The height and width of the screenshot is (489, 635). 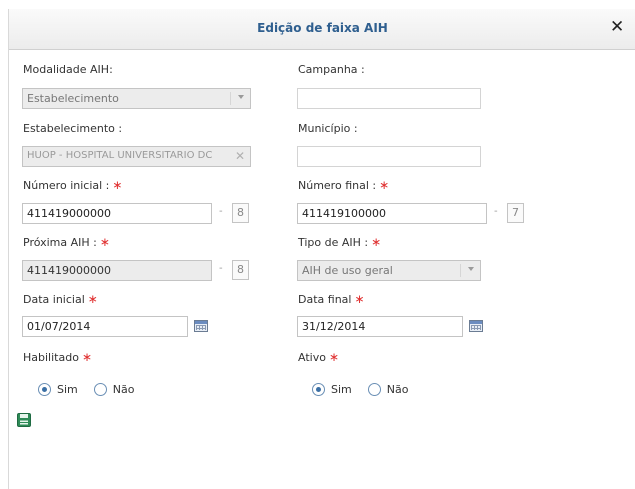 I want to click on tipo-aih-label: Tipo de AIH : ∗, so click(x=340, y=242).